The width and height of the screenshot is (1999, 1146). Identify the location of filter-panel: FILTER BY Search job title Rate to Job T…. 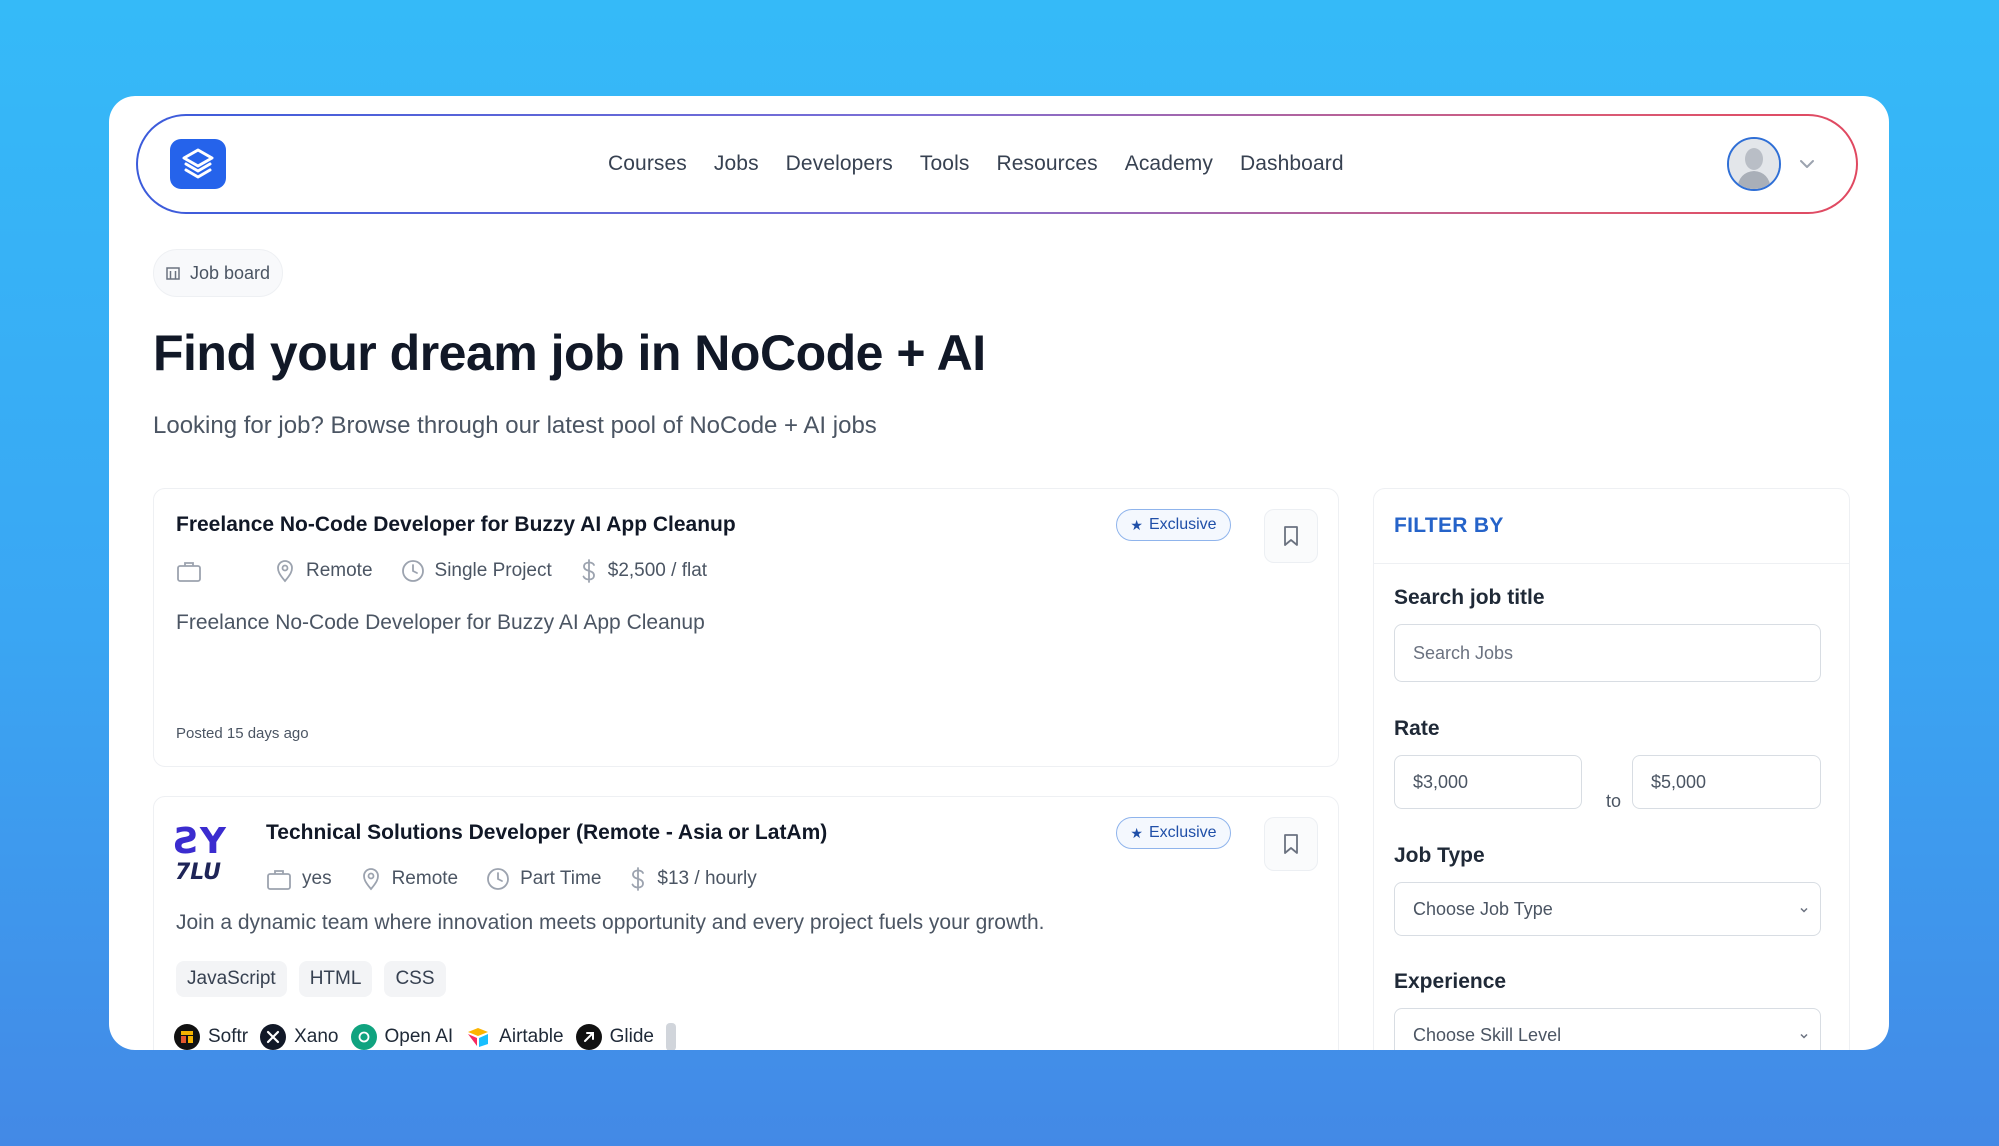
(1611, 769).